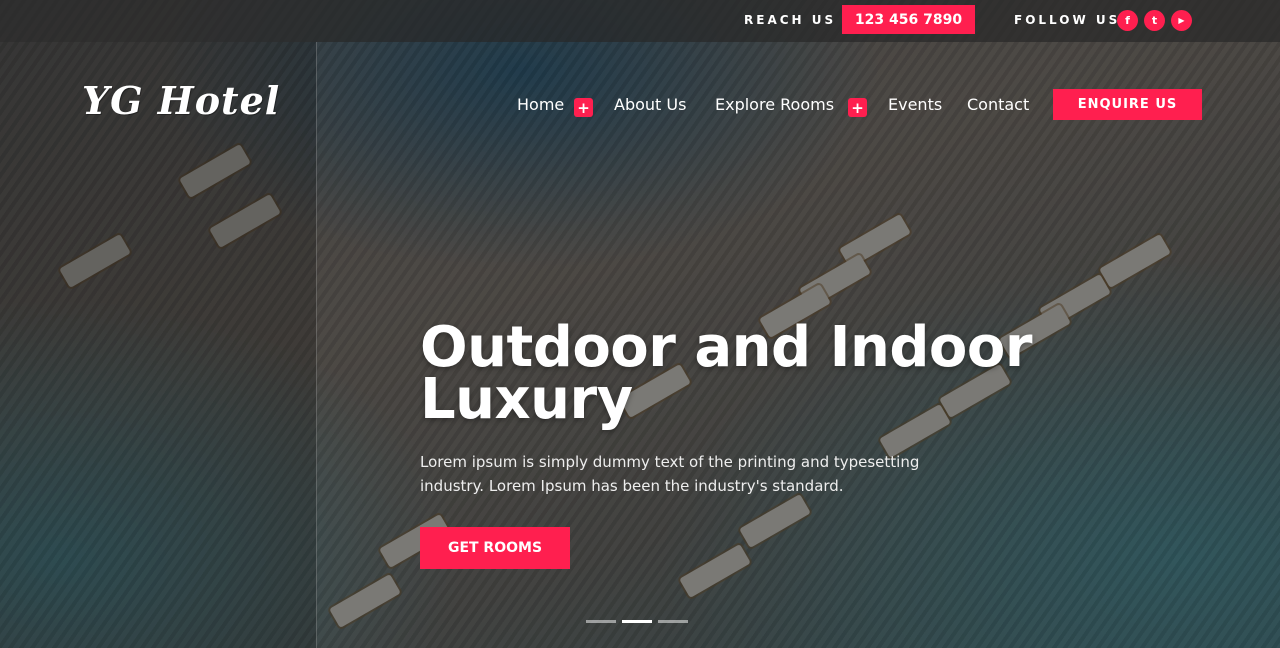 The height and width of the screenshot is (648, 1280). What do you see at coordinates (1127, 20) in the screenshot?
I see `facebook-icon: f` at bounding box center [1127, 20].